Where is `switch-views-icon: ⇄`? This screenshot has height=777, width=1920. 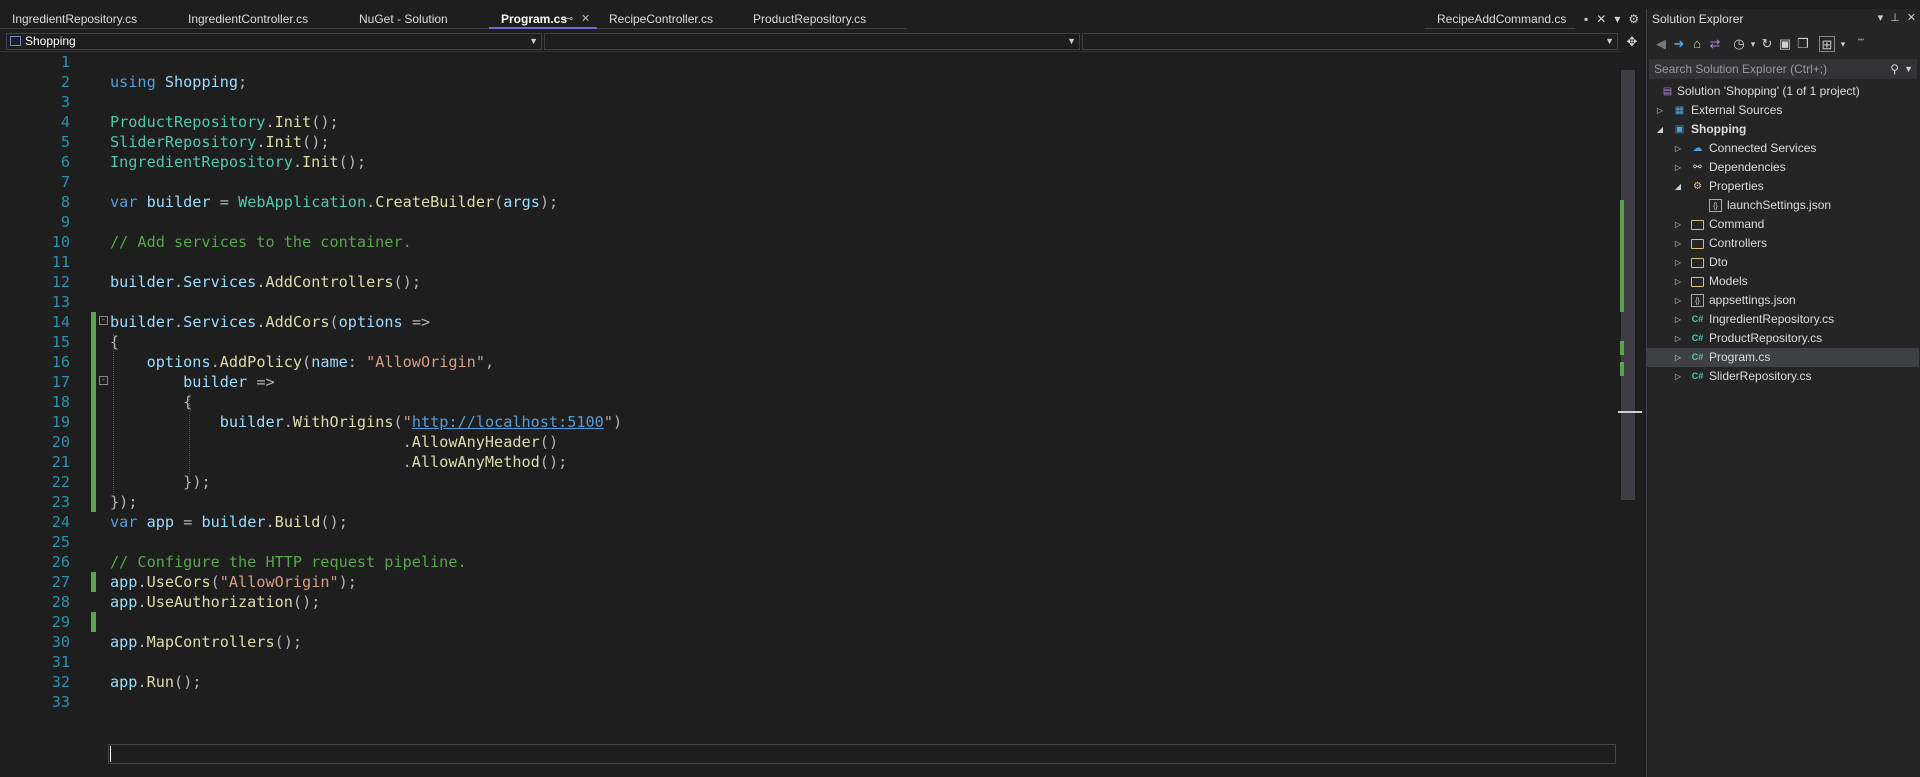 switch-views-icon: ⇄ is located at coordinates (1715, 44).